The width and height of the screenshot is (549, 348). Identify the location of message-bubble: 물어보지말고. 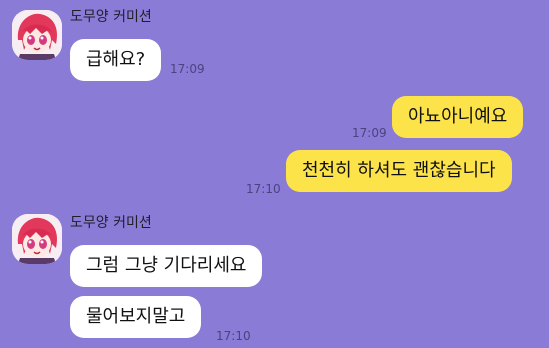
(136, 317).